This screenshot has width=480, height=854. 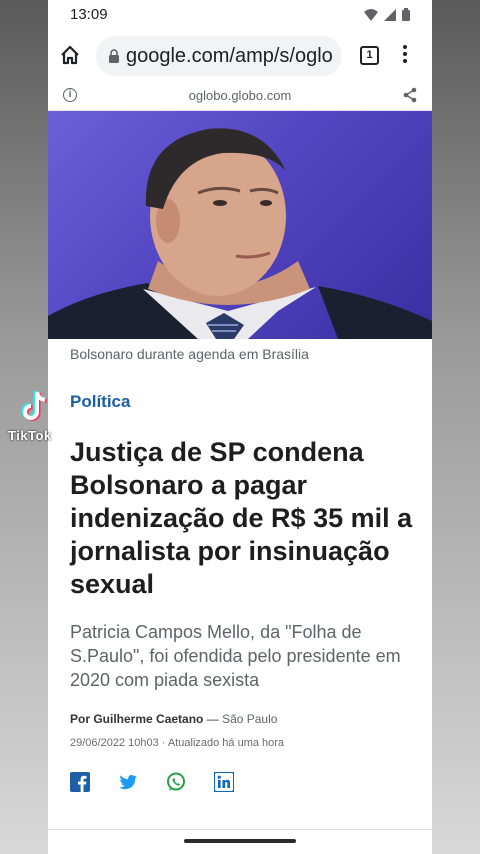 I want to click on tab-switcher-button: 1, so click(x=369, y=55).